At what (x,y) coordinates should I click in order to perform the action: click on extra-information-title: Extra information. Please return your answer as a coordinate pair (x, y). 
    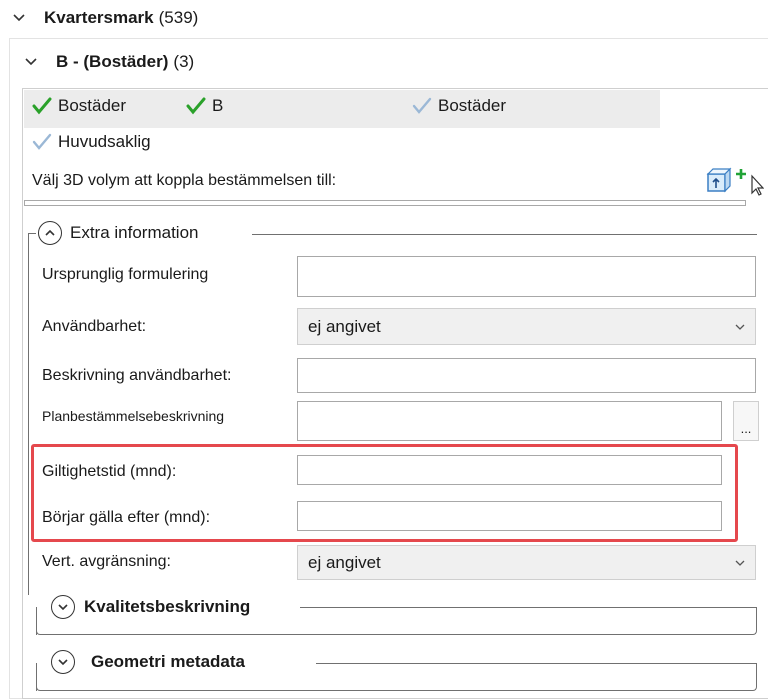
    Looking at the image, I should click on (134, 232).